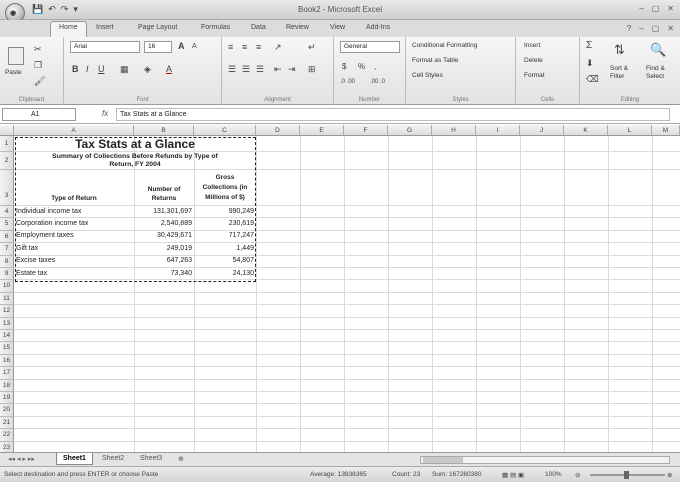 Image resolution: width=680 pixels, height=502 pixels. What do you see at coordinates (230, 47) in the screenshot?
I see `align-top-icon: ≡` at bounding box center [230, 47].